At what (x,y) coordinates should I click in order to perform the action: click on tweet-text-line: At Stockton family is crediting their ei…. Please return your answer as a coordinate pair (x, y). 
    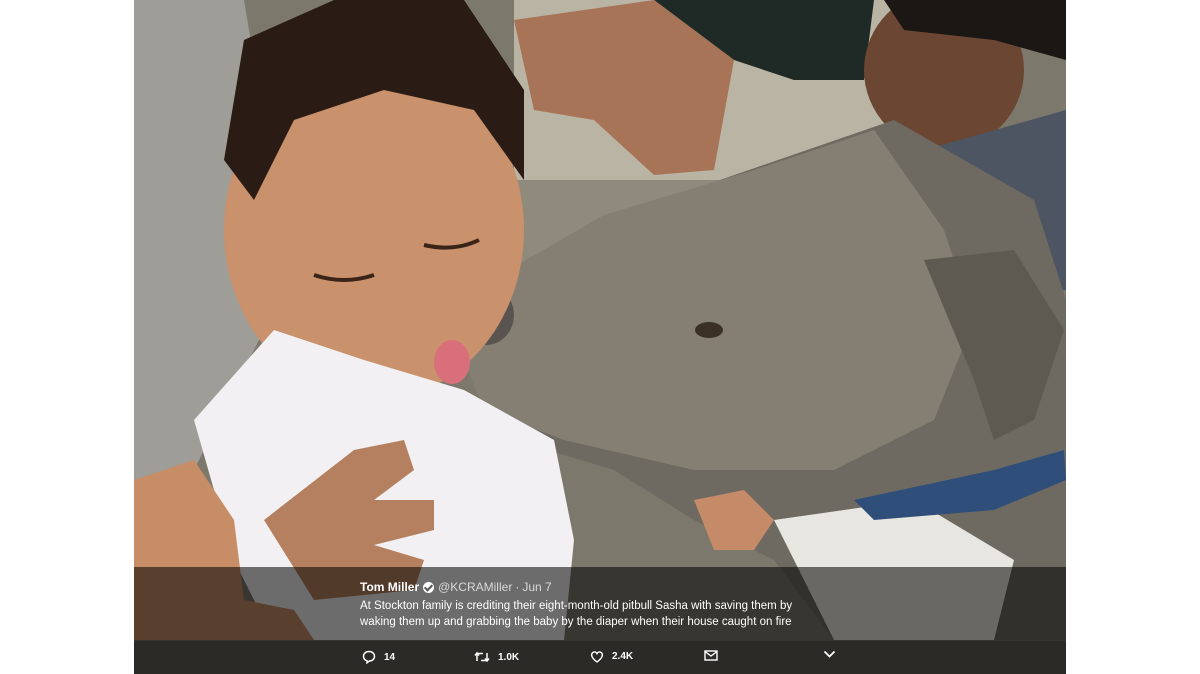
    Looking at the image, I should click on (576, 606).